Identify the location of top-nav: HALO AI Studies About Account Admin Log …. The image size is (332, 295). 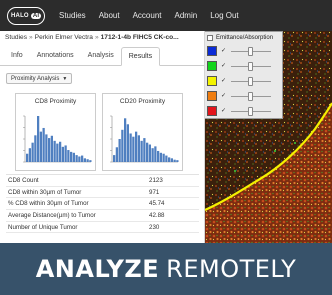
(166, 15).